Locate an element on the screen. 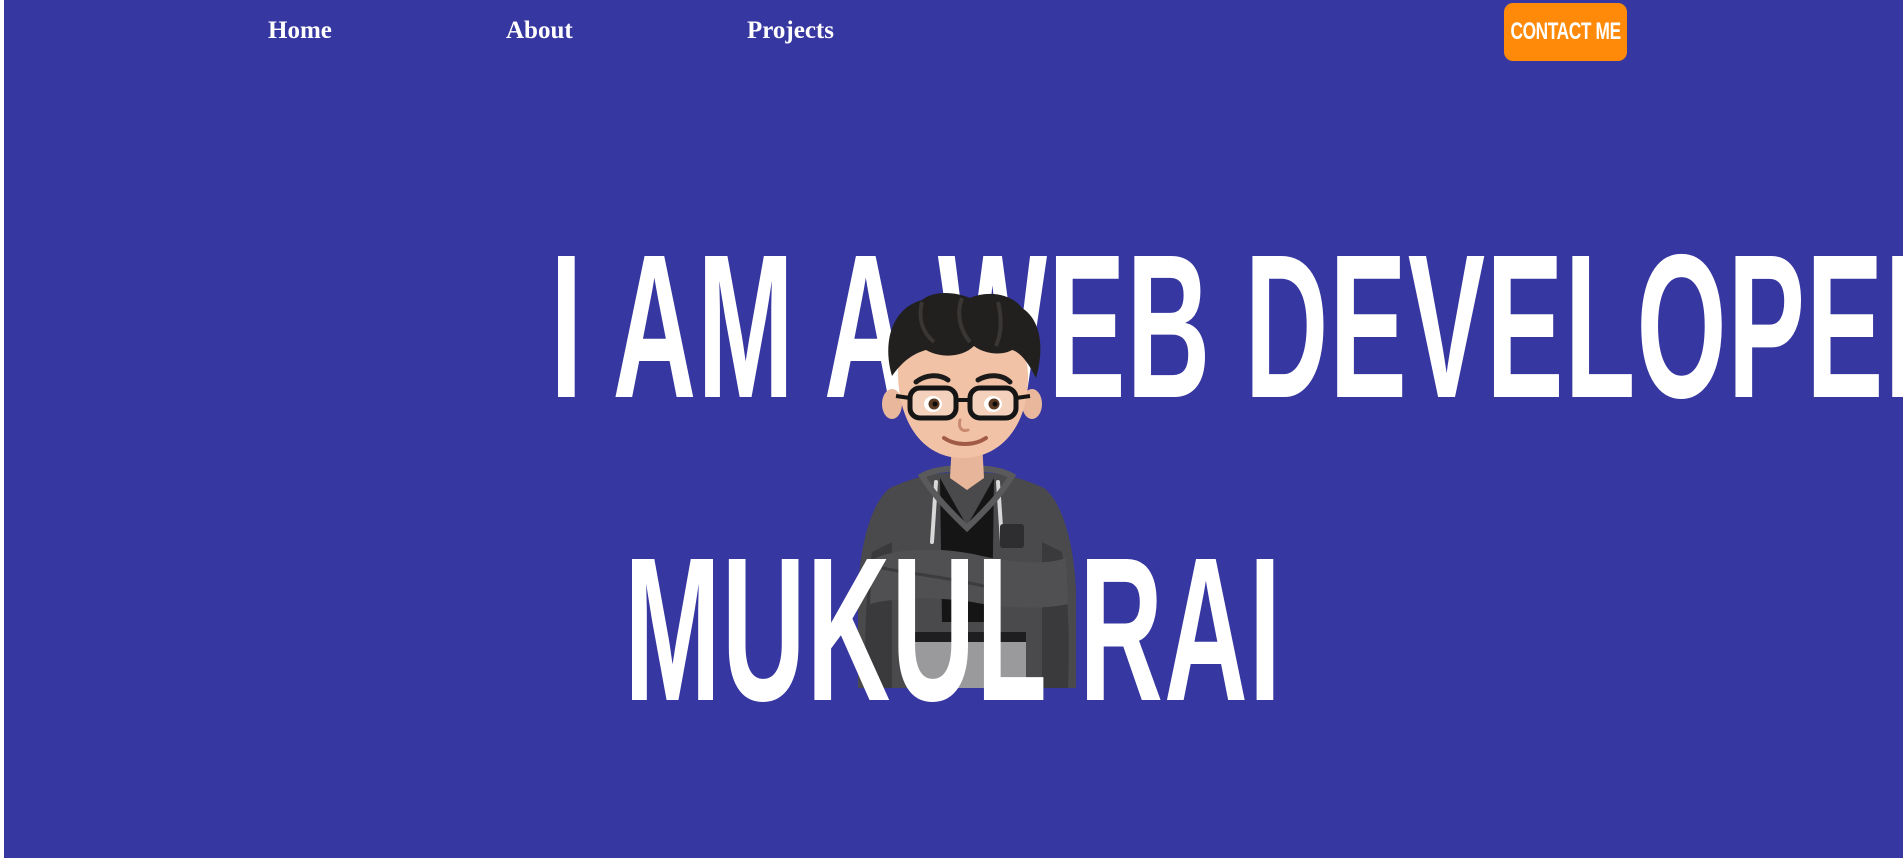 This screenshot has width=1903, height=858. contact-me-label: CONTACT ME is located at coordinates (1565, 31).